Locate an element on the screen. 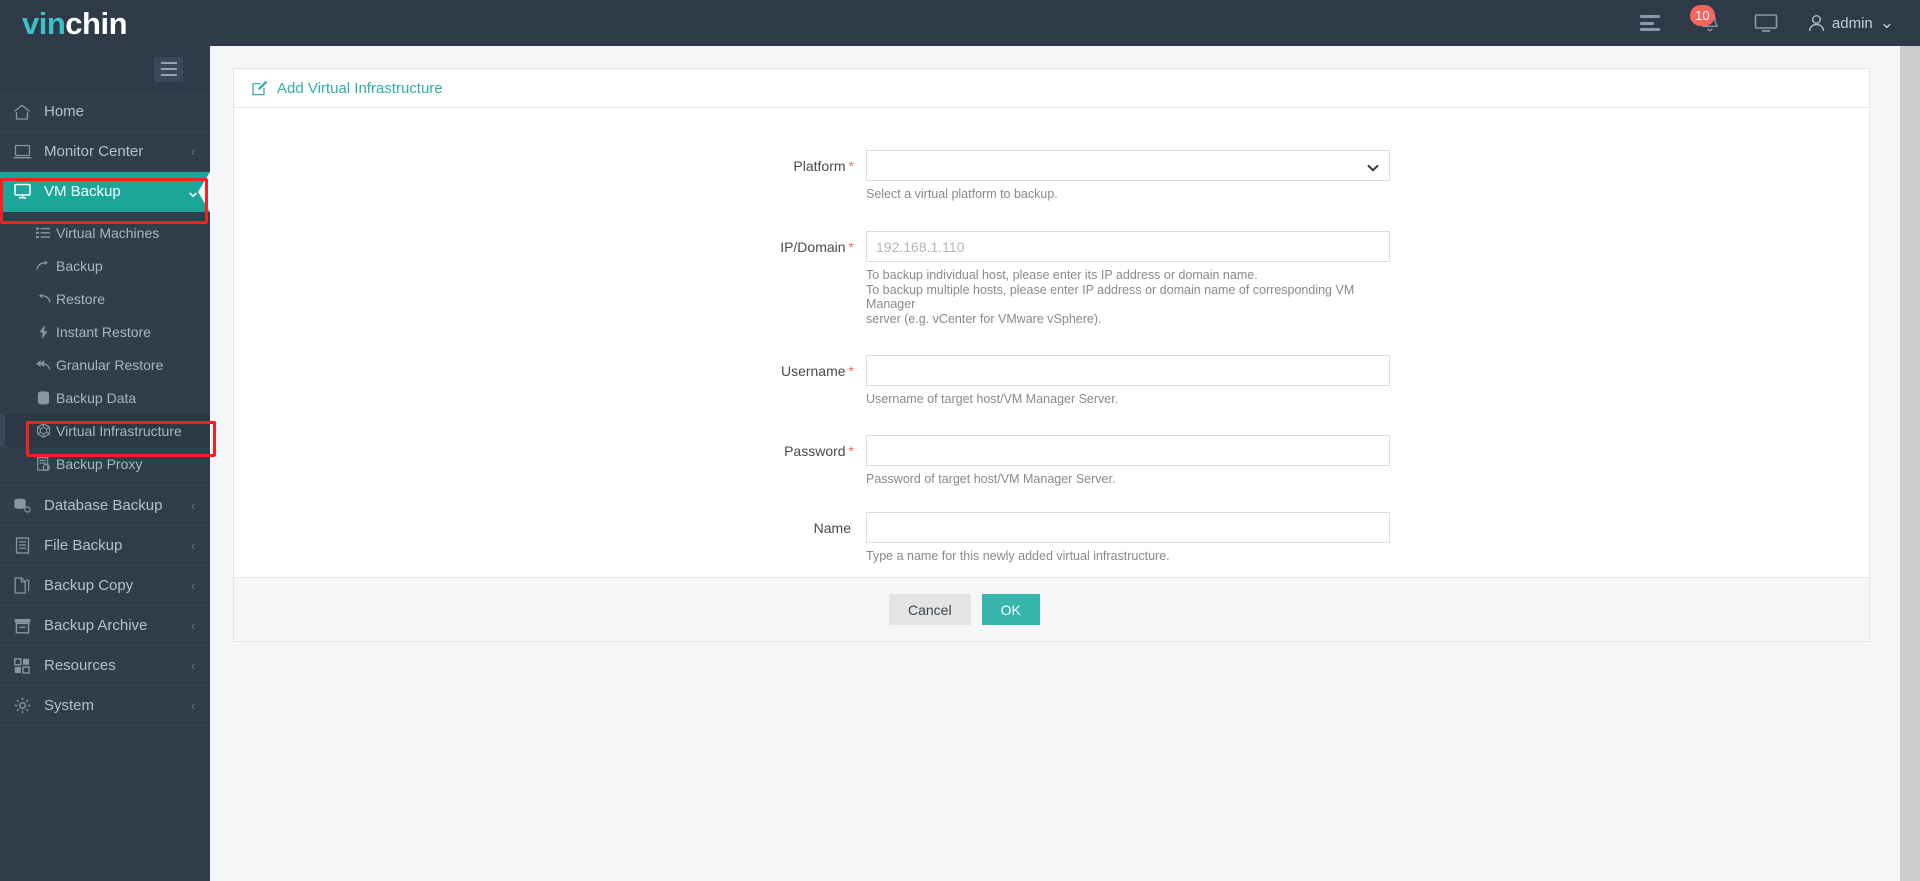  desktop-icon is located at coordinates (22, 191).